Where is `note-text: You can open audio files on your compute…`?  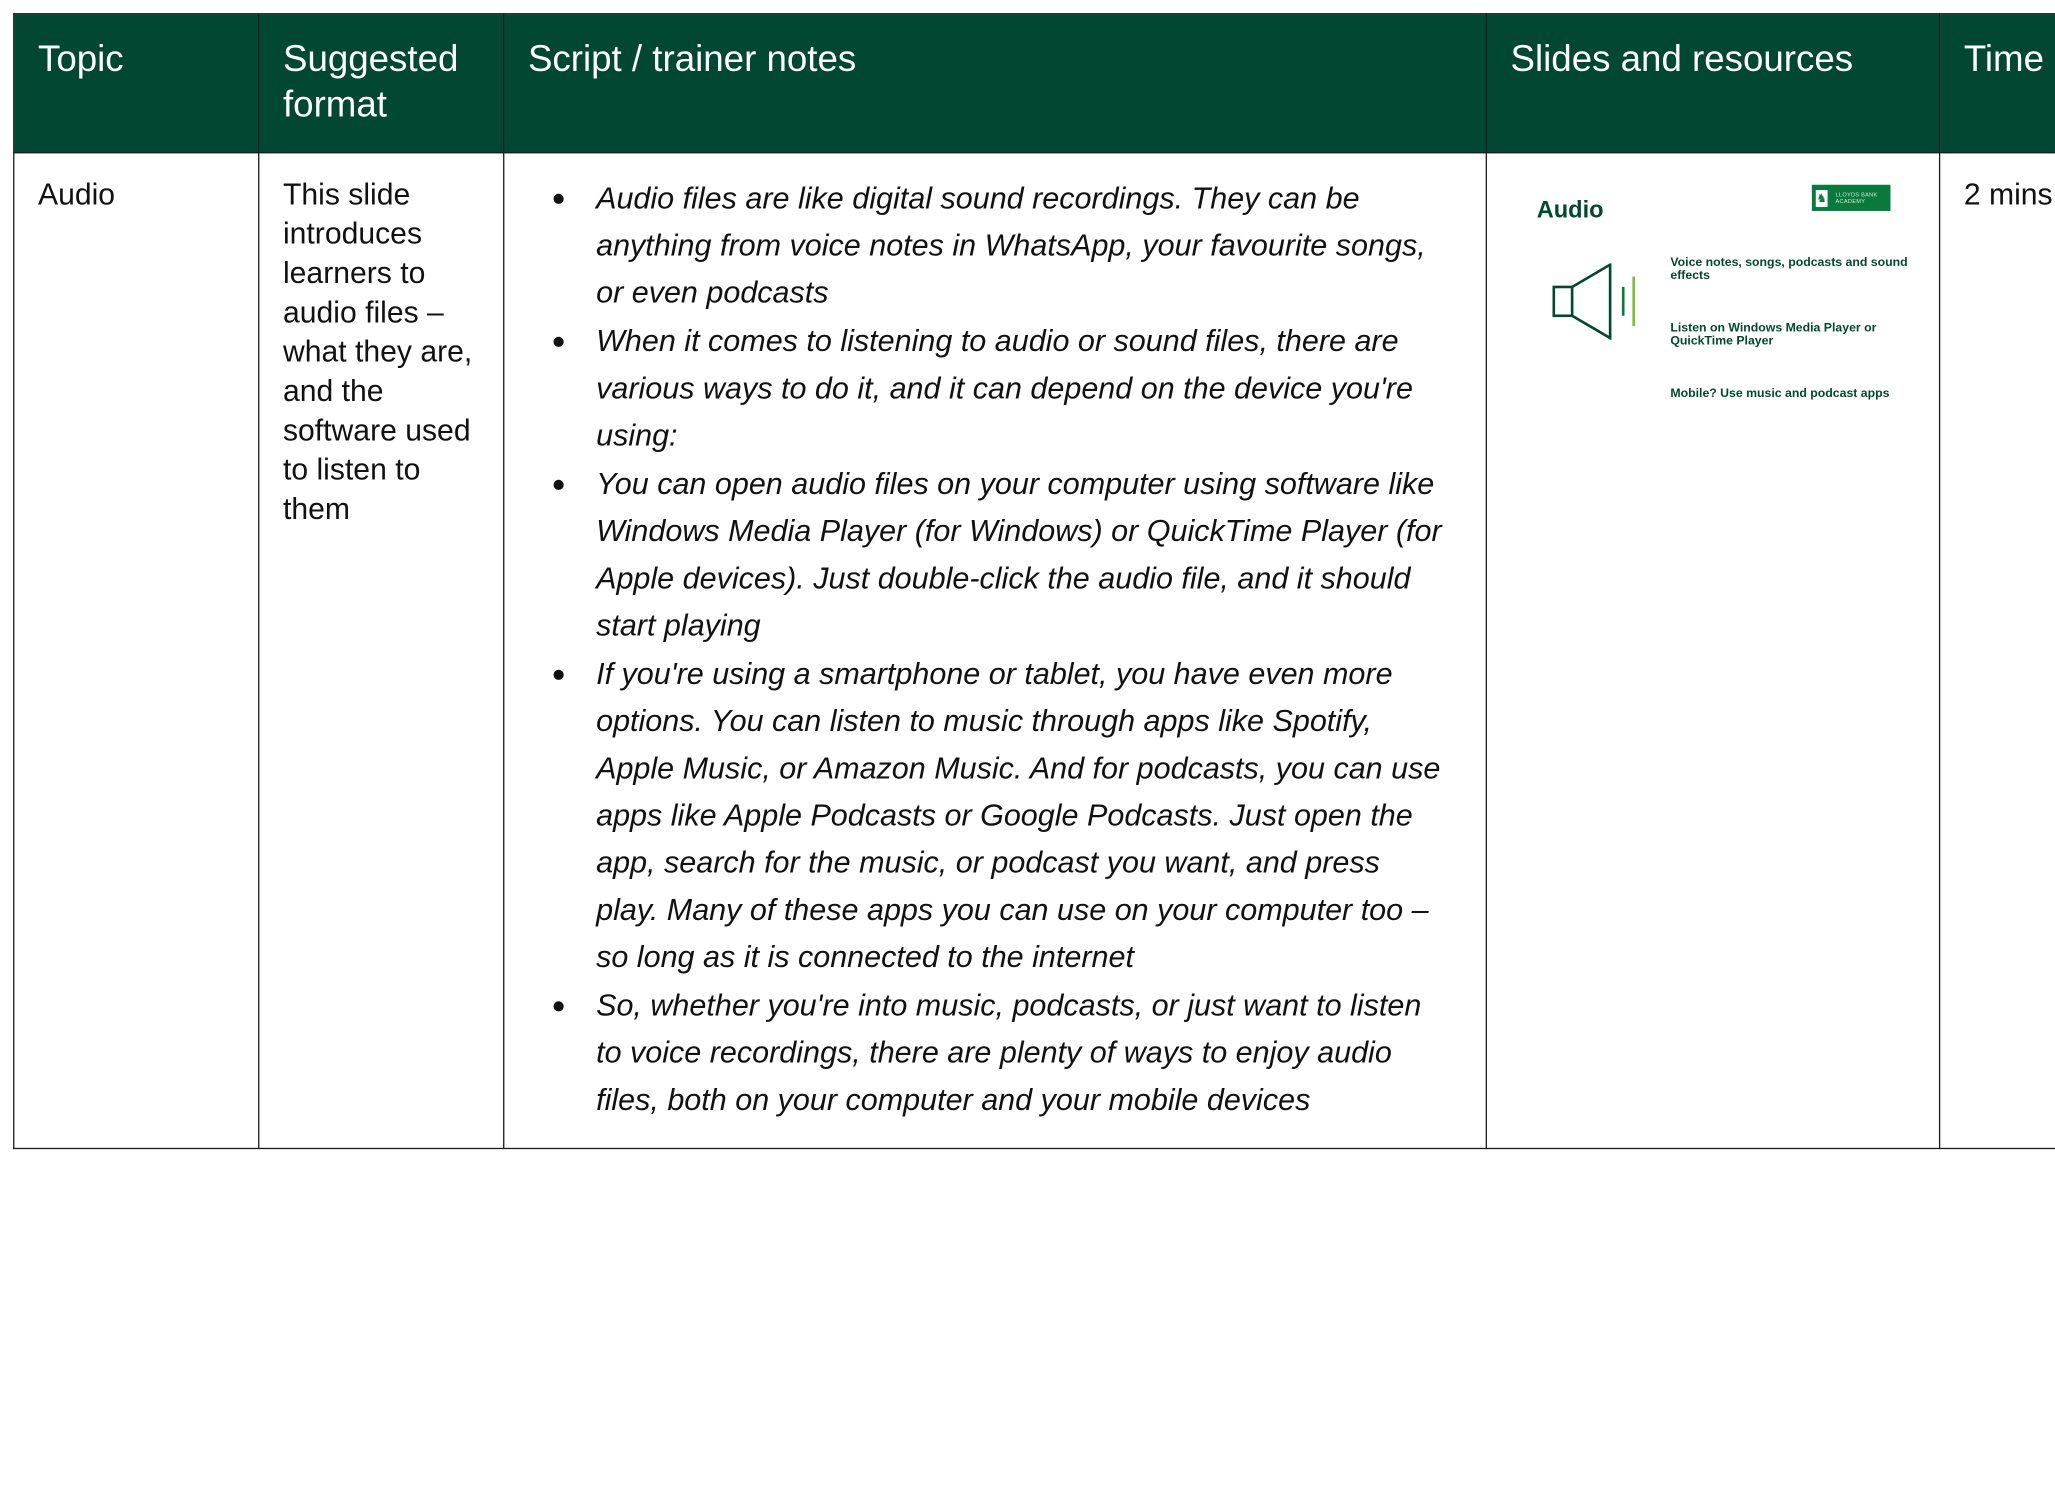
note-text: You can open audio files on your compute… is located at coordinates (1019, 554).